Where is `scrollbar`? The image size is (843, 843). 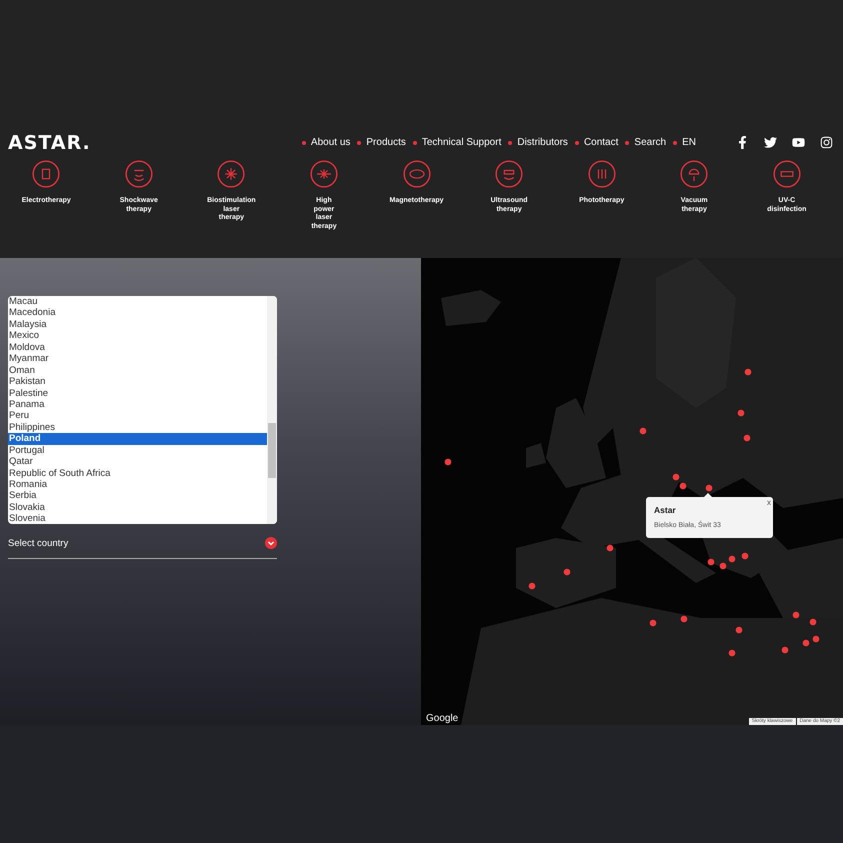
scrollbar is located at coordinates (272, 410).